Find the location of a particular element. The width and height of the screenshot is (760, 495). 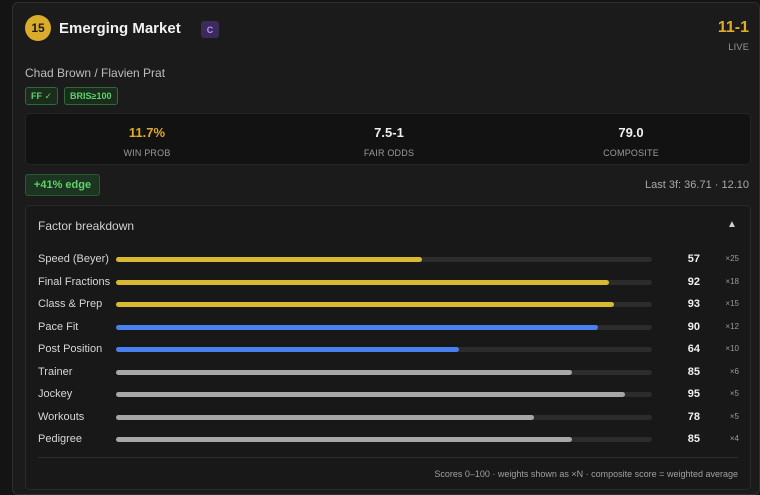

factor-weight: ×25 is located at coordinates (732, 258).